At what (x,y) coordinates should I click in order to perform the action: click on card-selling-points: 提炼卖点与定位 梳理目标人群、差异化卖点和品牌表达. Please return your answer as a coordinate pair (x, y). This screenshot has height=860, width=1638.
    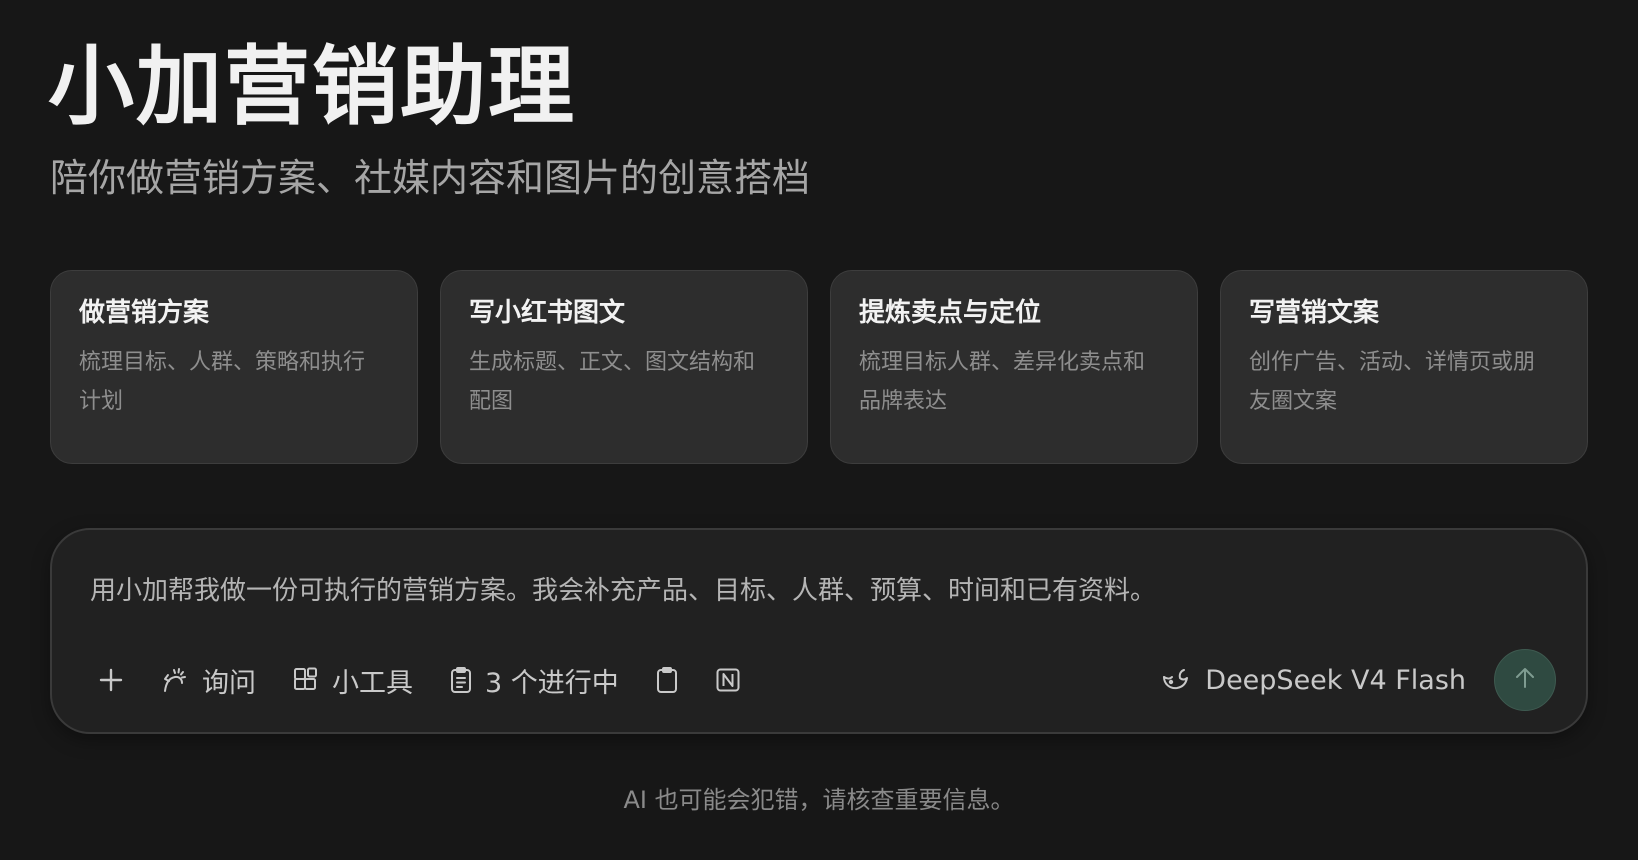
    Looking at the image, I should click on (1014, 367).